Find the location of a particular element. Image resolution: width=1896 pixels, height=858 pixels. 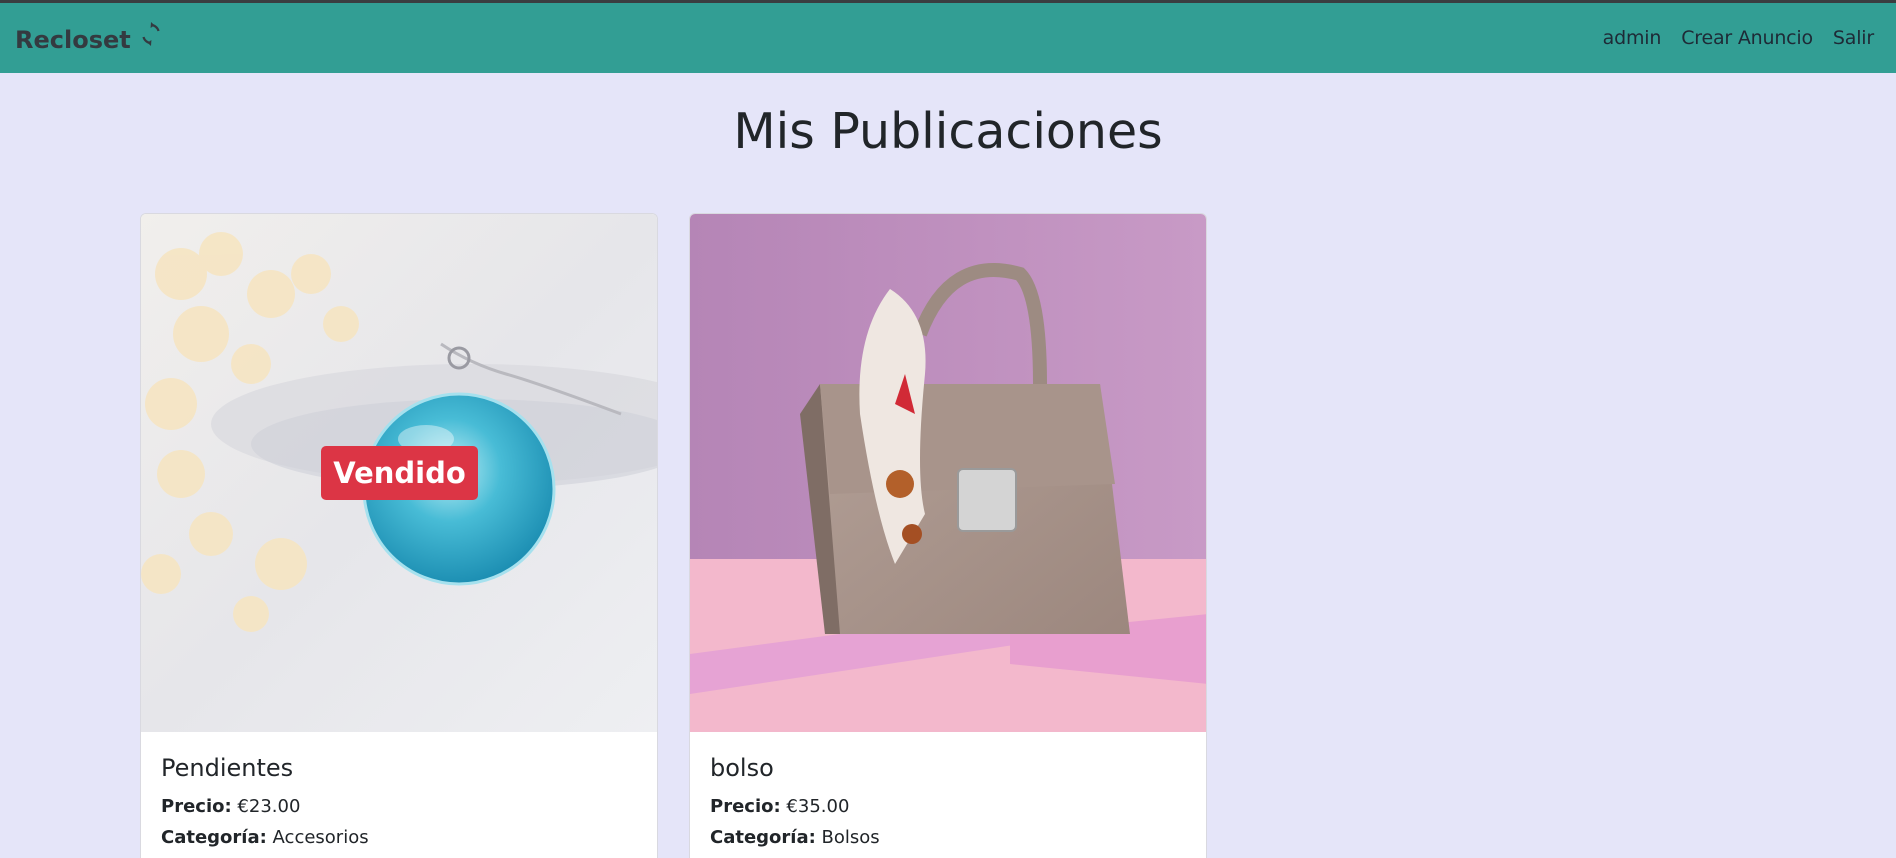

brand-link: Recloset is located at coordinates (89, 37).